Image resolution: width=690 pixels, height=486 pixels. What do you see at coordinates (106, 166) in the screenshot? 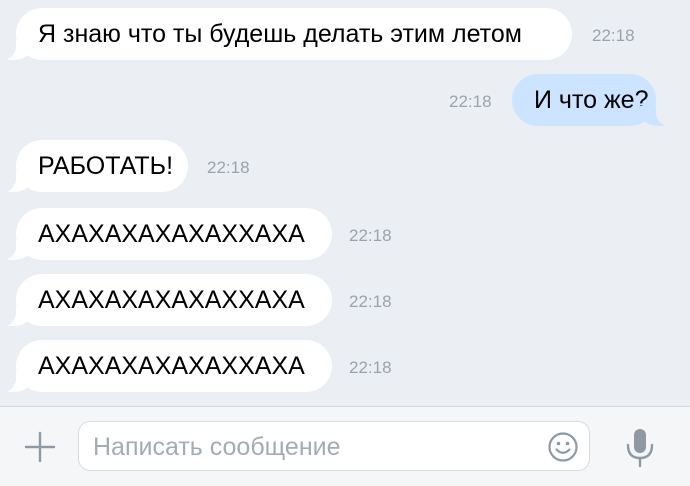
I see `message-text: РАБОТАТЬ!` at bounding box center [106, 166].